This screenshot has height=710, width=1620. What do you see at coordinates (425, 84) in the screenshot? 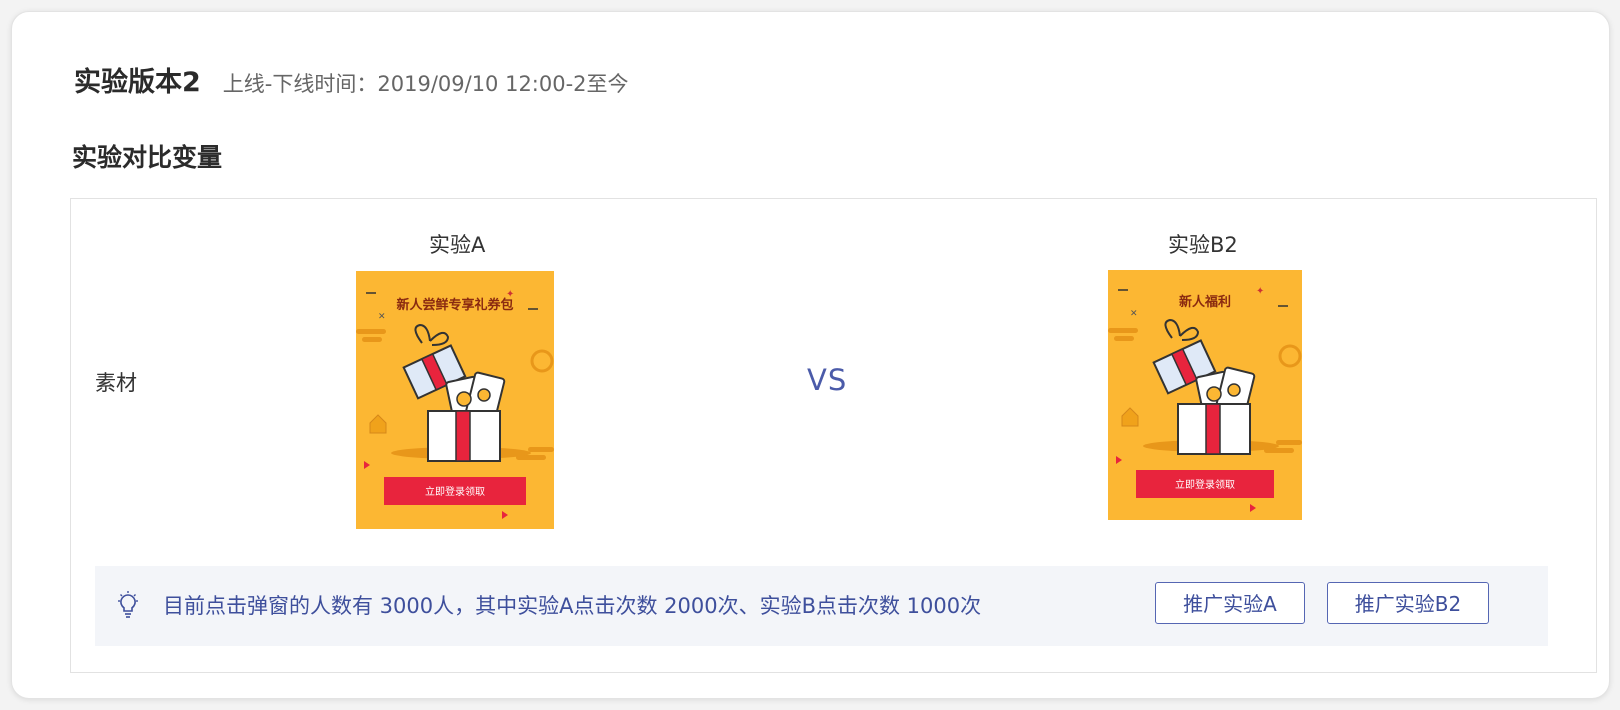
I see `online-time: 上线-下线时间：2019/09/10 12:00-2至今` at bounding box center [425, 84].